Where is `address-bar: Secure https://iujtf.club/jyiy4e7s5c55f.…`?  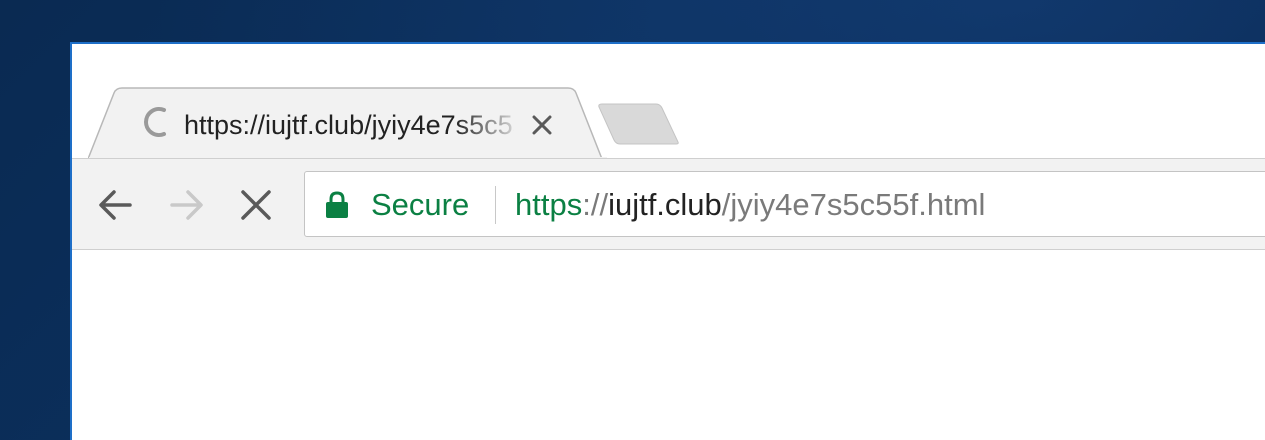 address-bar: Secure https://iujtf.club/jyiy4e7s5c55f.… is located at coordinates (784, 204).